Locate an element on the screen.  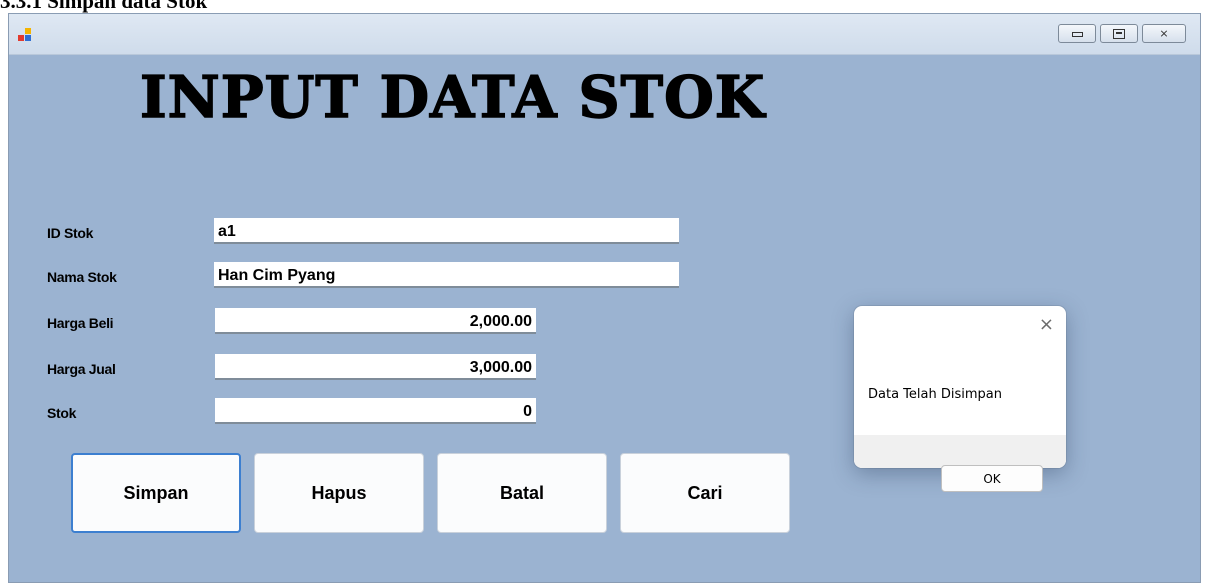
app-icon is located at coordinates (26, 35).